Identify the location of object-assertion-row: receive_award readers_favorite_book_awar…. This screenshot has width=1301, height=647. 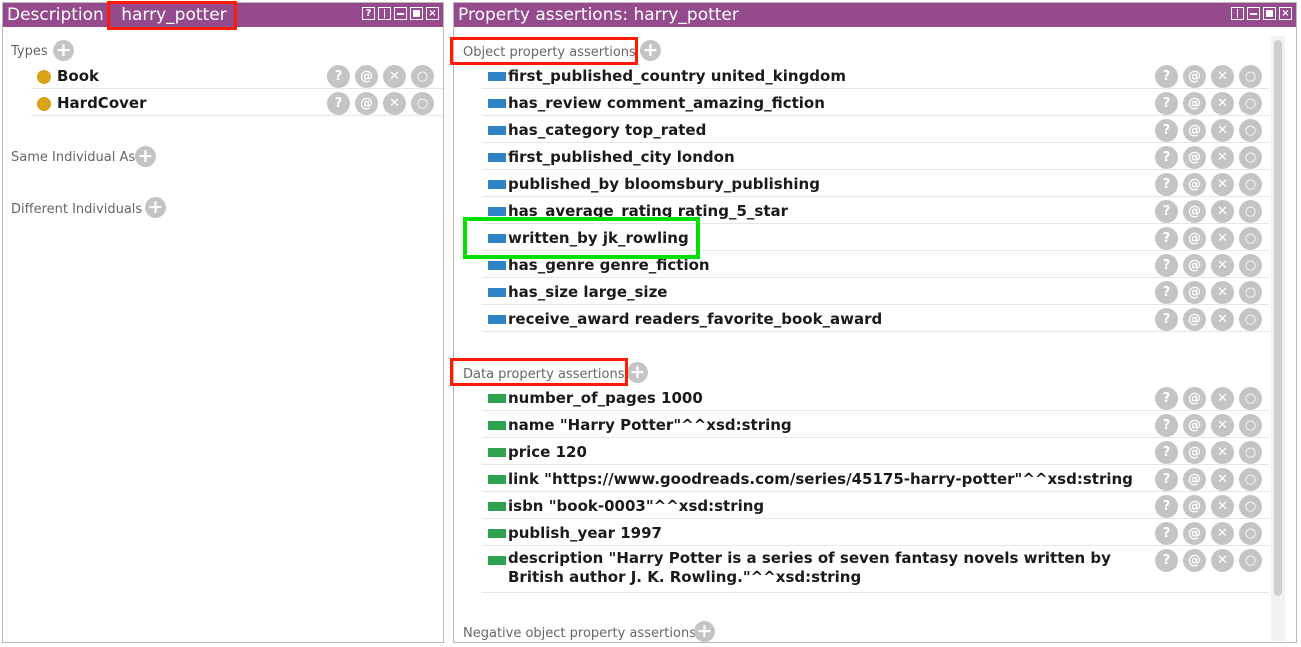
(875, 319).